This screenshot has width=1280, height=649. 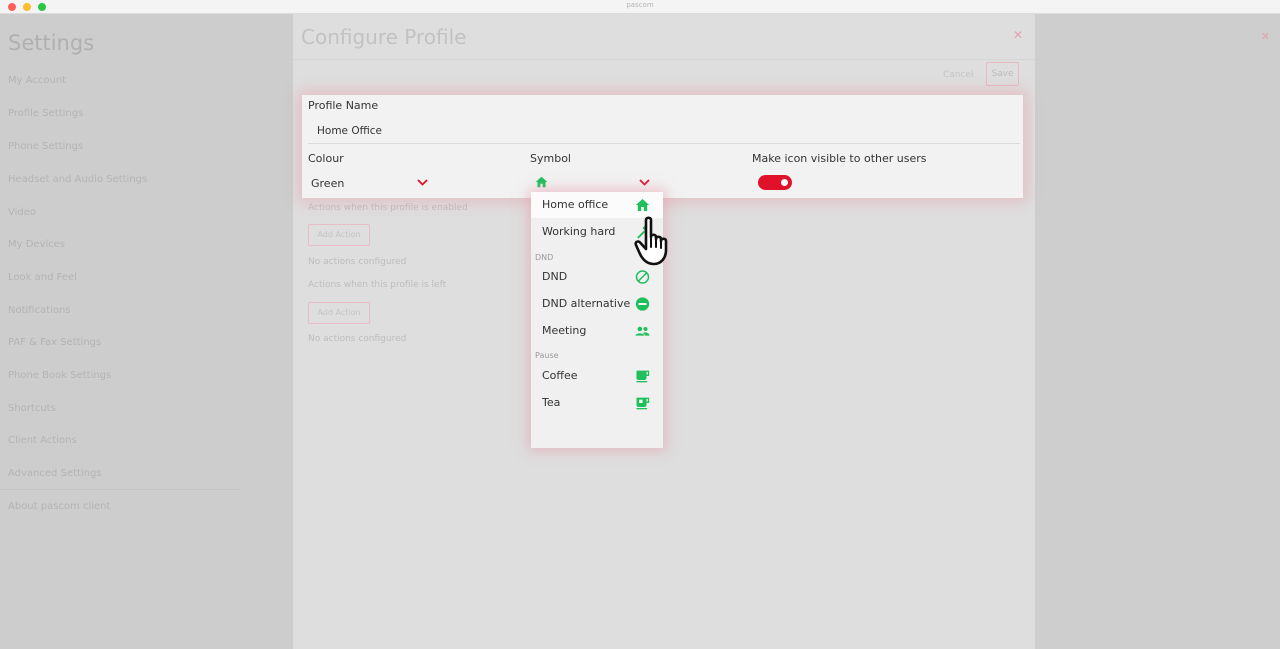 I want to click on sidebar-item-phone-book: Phone Book Settings, so click(x=59, y=375).